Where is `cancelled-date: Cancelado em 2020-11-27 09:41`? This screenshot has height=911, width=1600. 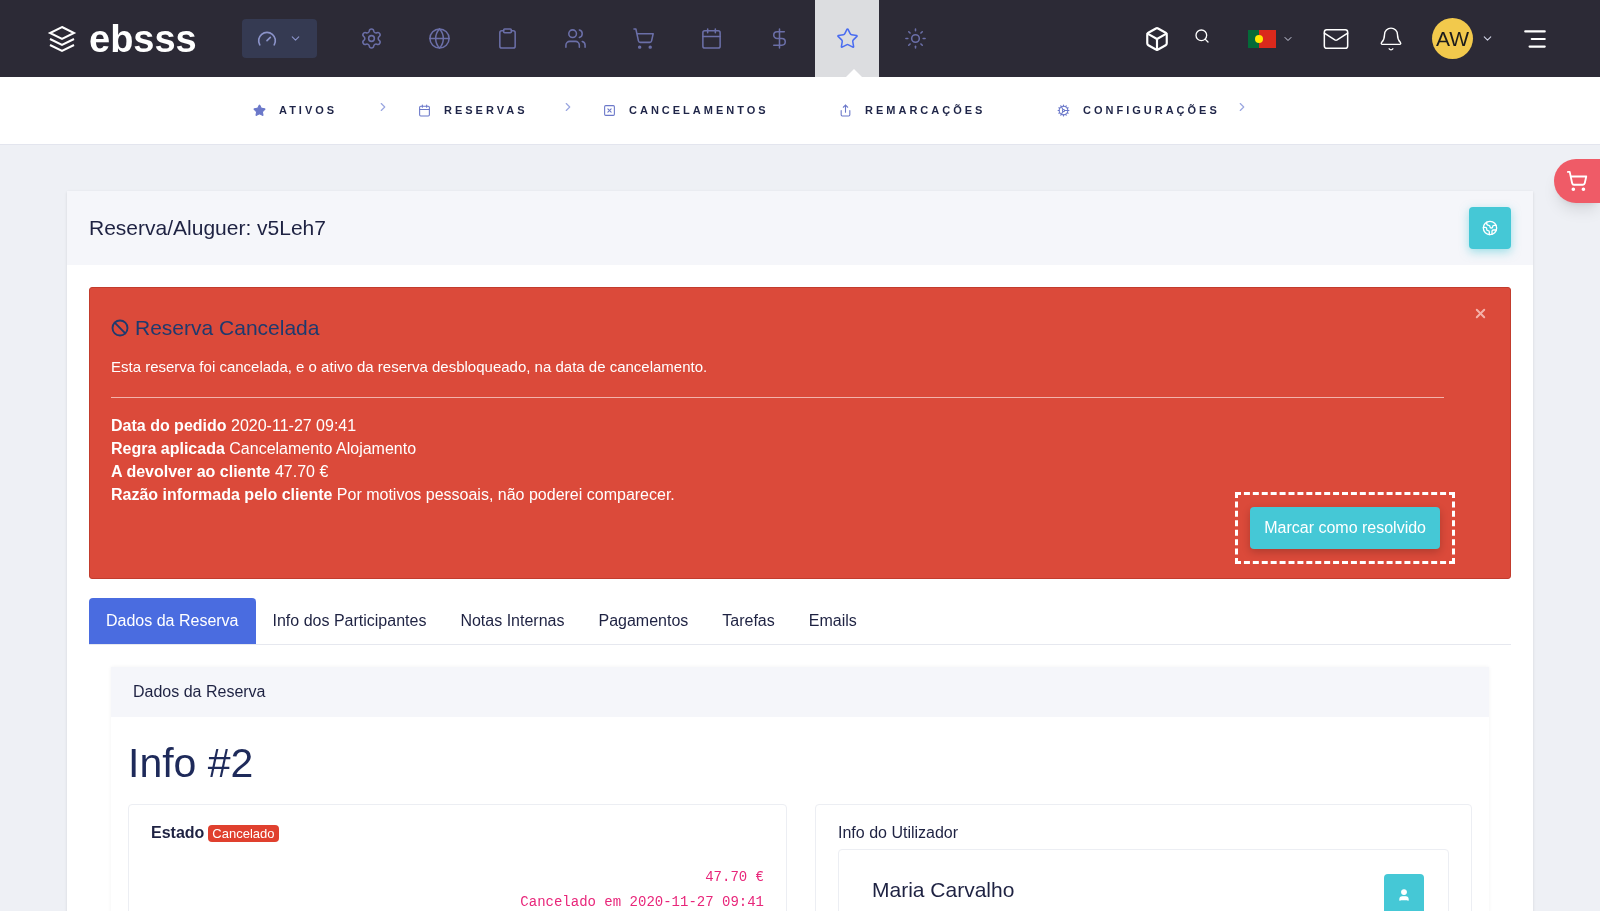 cancelled-date: Cancelado em 2020-11-27 09:41 is located at coordinates (642, 902).